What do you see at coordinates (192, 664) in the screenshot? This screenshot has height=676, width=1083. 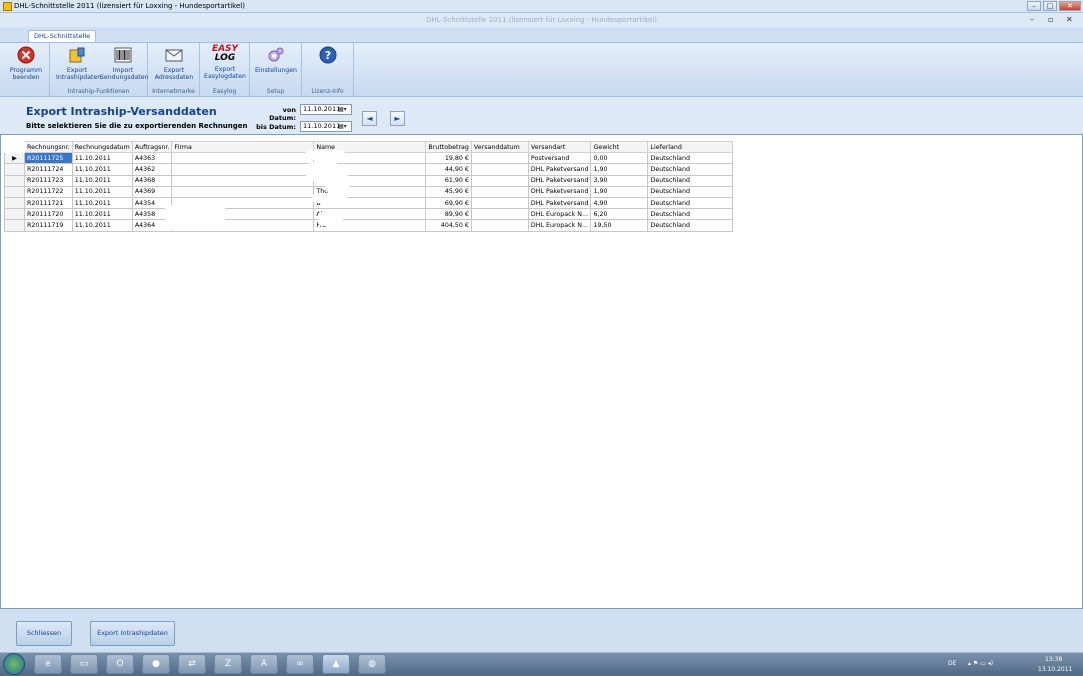 I see `teamviewer-icon: ⇄` at bounding box center [192, 664].